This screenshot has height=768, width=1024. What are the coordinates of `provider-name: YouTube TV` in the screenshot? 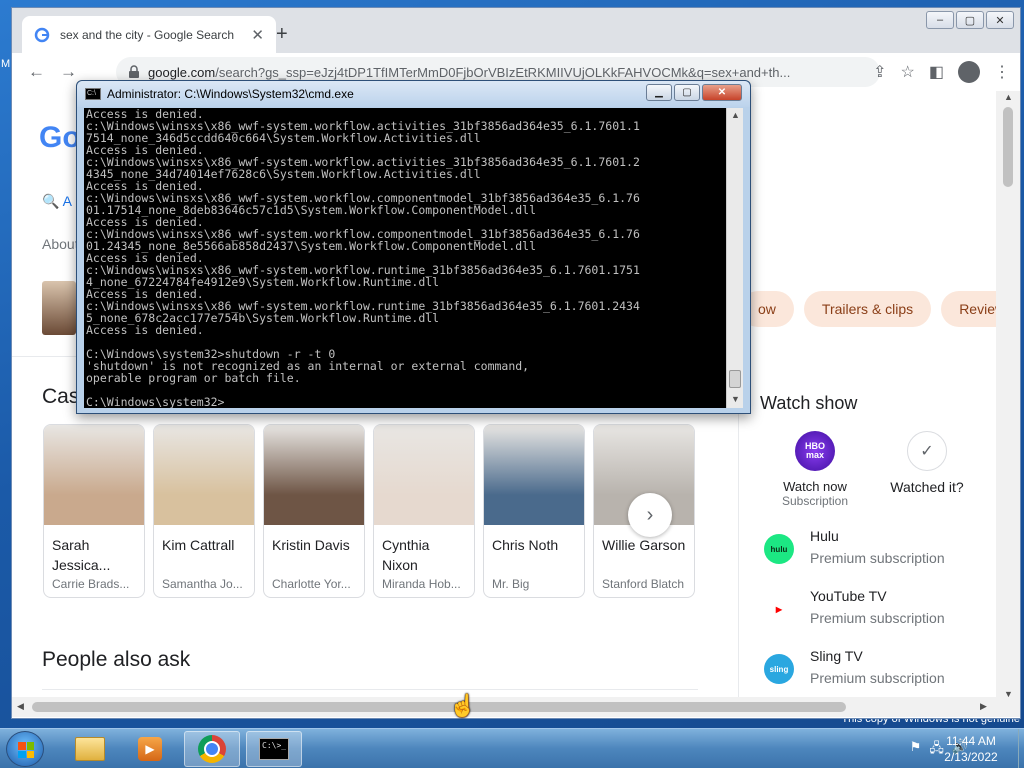 It's located at (848, 596).